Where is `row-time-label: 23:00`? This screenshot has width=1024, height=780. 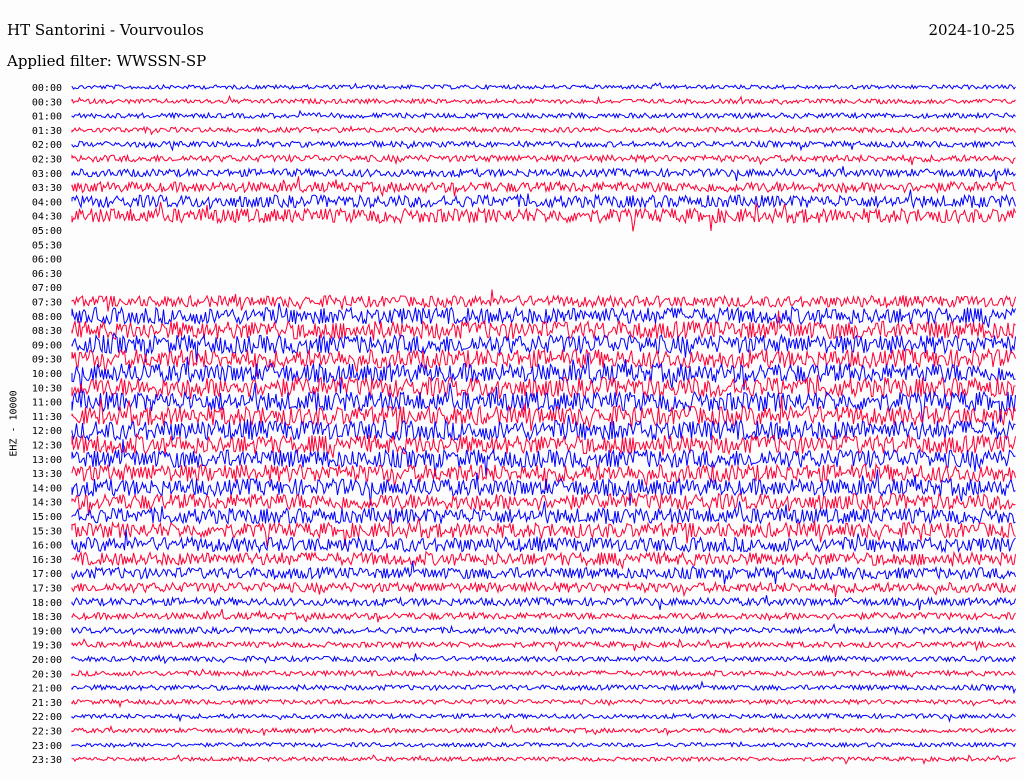
row-time-label: 23:00 is located at coordinates (47, 746).